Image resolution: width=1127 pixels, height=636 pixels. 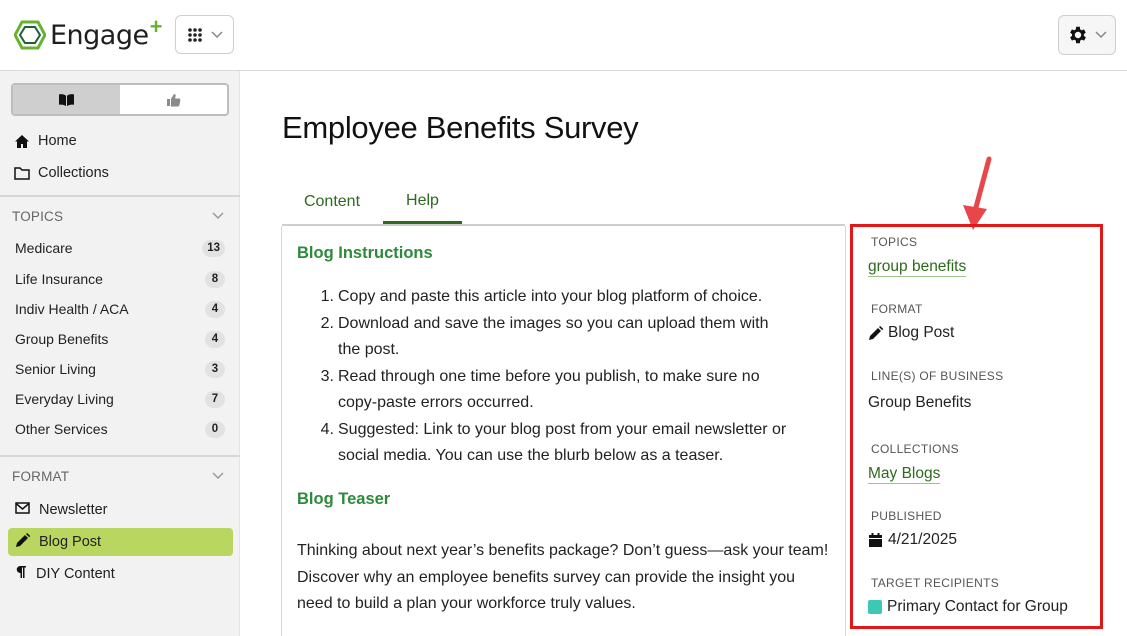 I want to click on top-bar: Engage +, so click(x=563, y=35).